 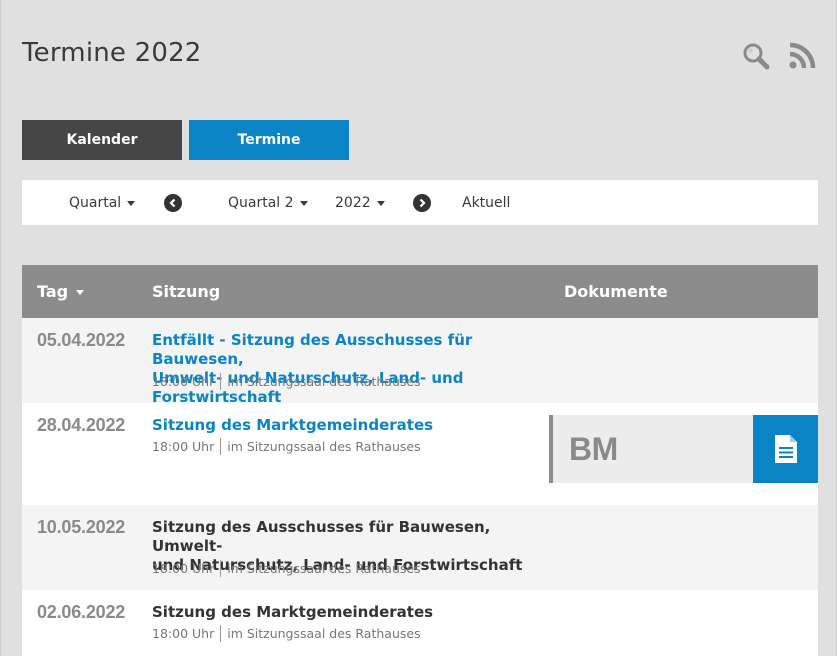 I want to click on period-type-label: Quartal, so click(x=95, y=202).